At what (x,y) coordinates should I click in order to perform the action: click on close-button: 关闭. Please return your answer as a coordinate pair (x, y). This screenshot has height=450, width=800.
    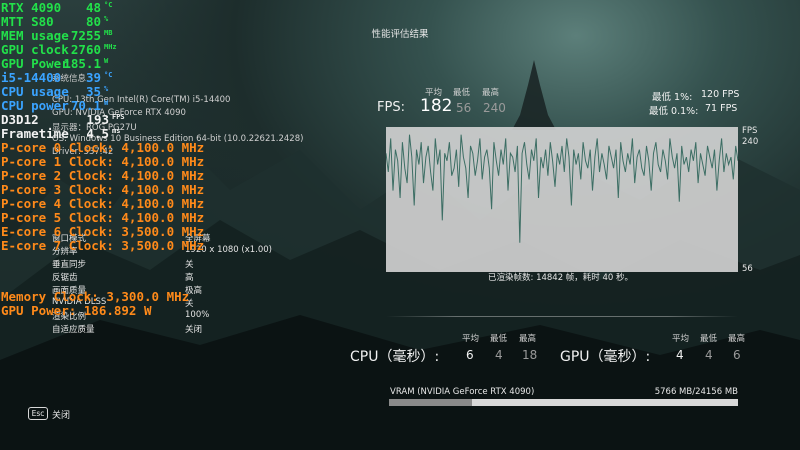
    Looking at the image, I should click on (61, 414).